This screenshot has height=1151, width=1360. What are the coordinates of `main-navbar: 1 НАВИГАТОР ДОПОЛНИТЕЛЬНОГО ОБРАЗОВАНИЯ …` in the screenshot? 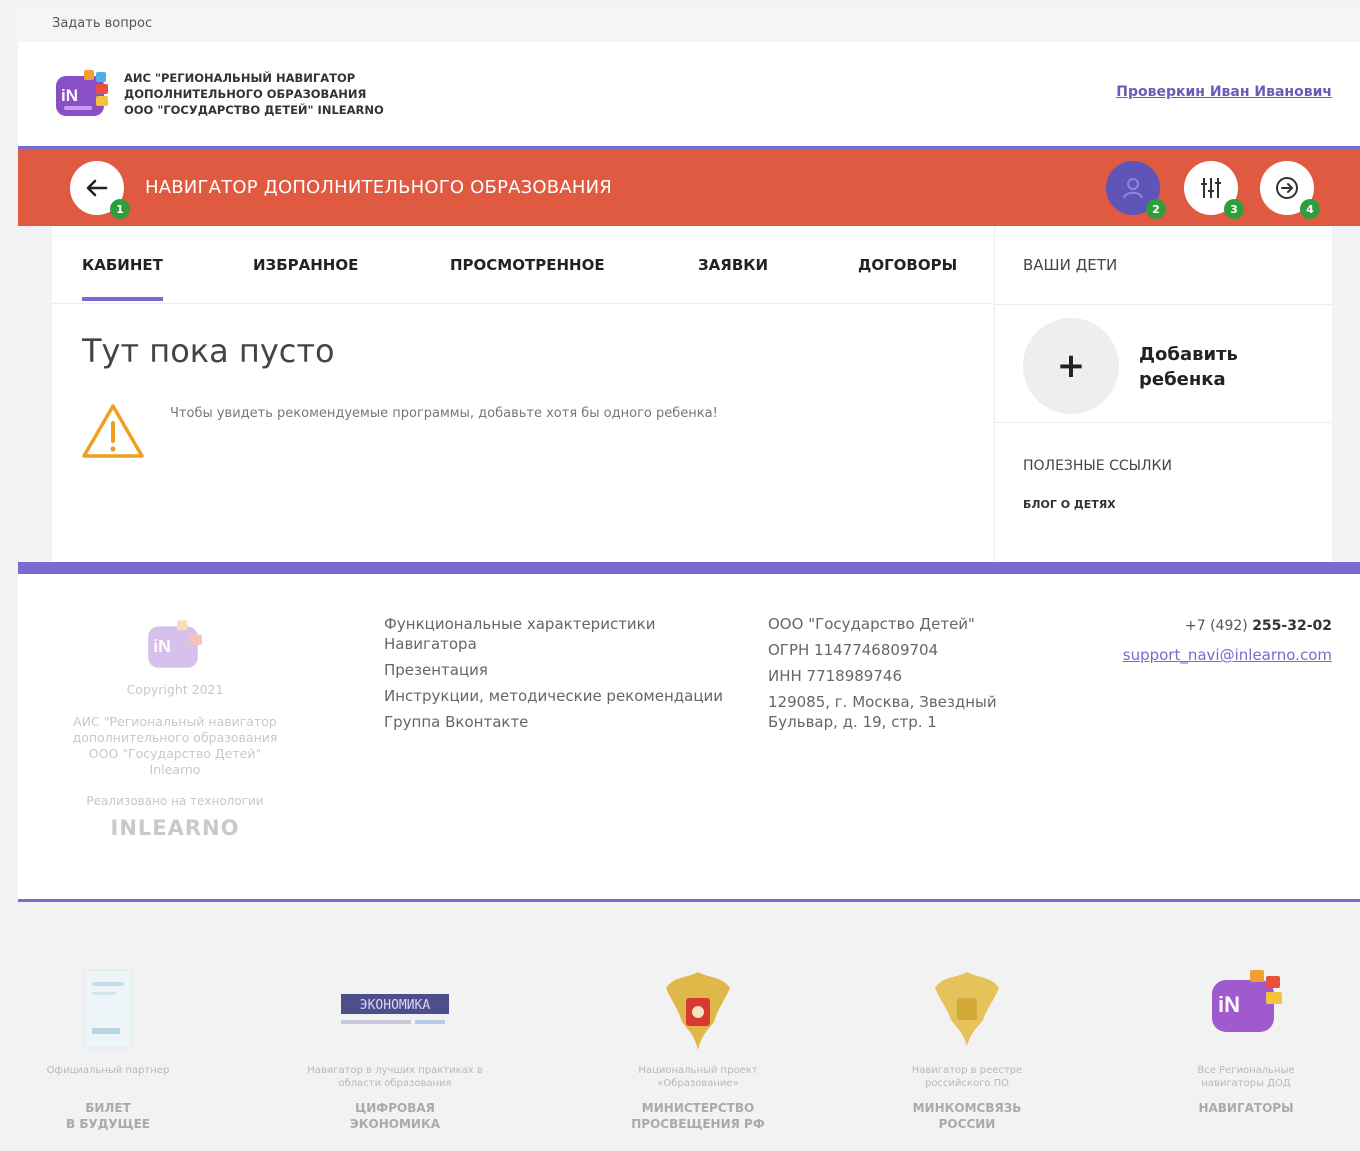 It's located at (689, 186).